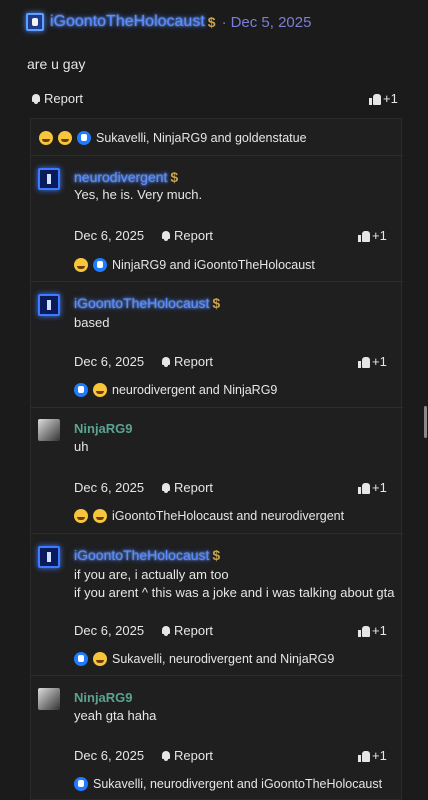 Image resolution: width=428 pixels, height=800 pixels. I want to click on wink-reaction-icon, so click(100, 516).